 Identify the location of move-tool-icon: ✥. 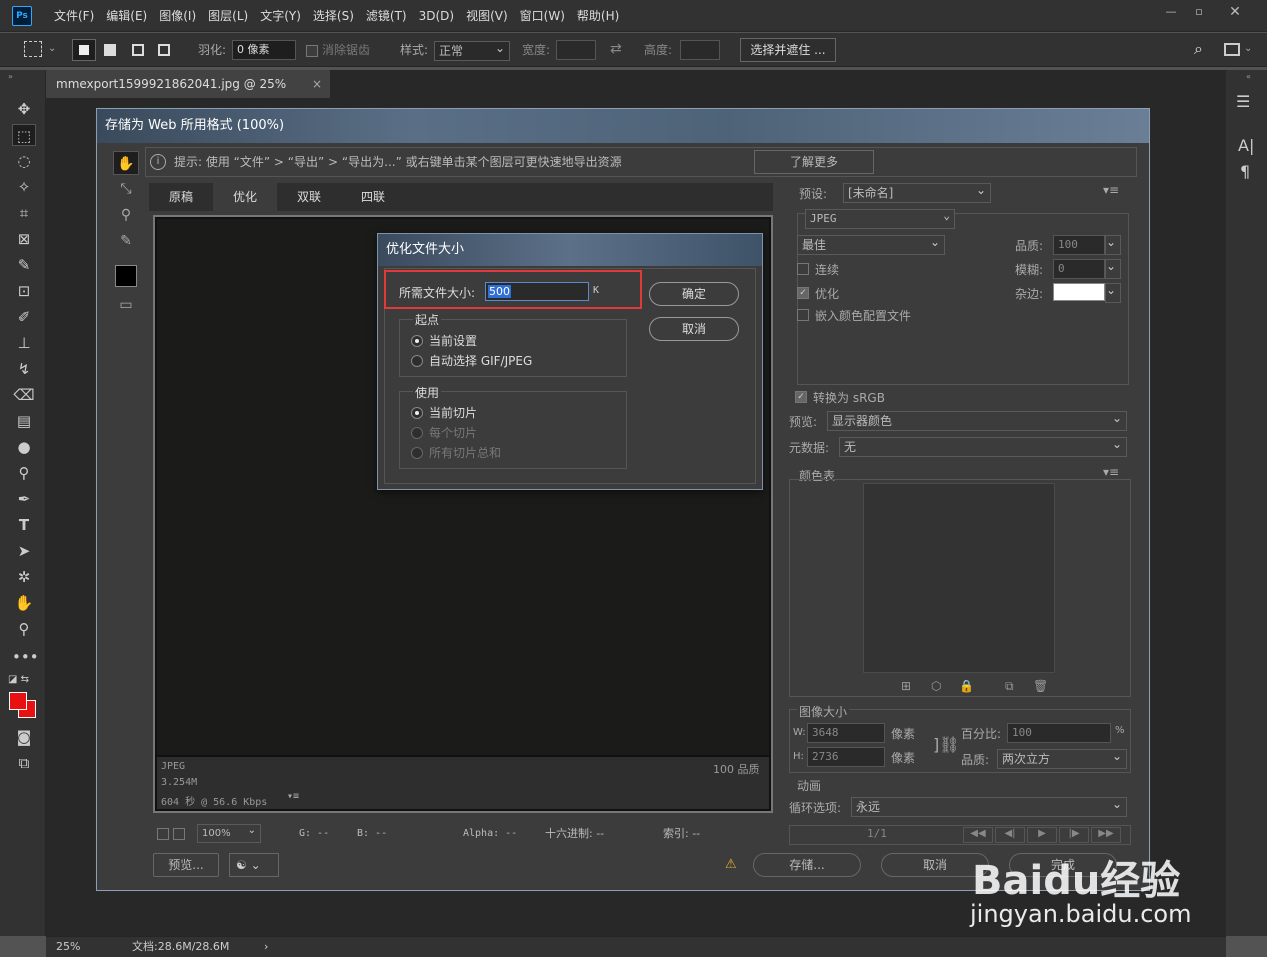
(24, 109).